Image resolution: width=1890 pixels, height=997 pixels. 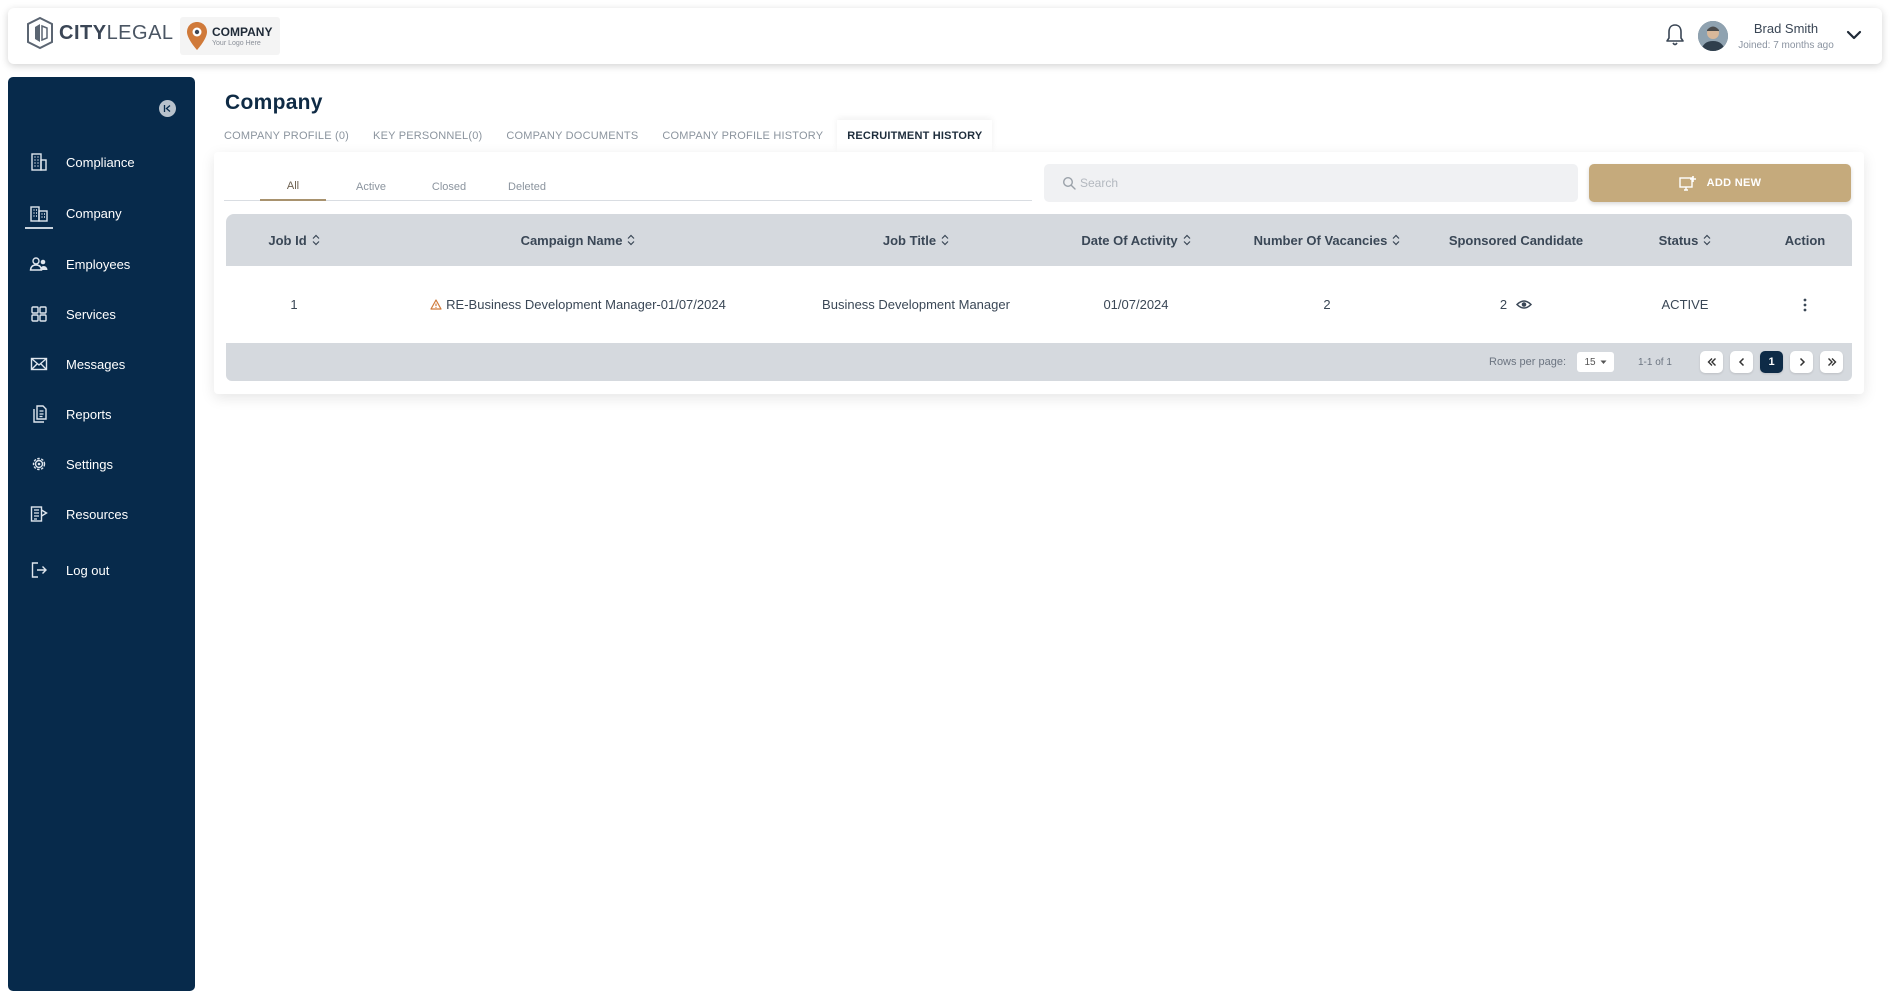 What do you see at coordinates (1503, 304) in the screenshot?
I see `sponsored-candidate-count: 2` at bounding box center [1503, 304].